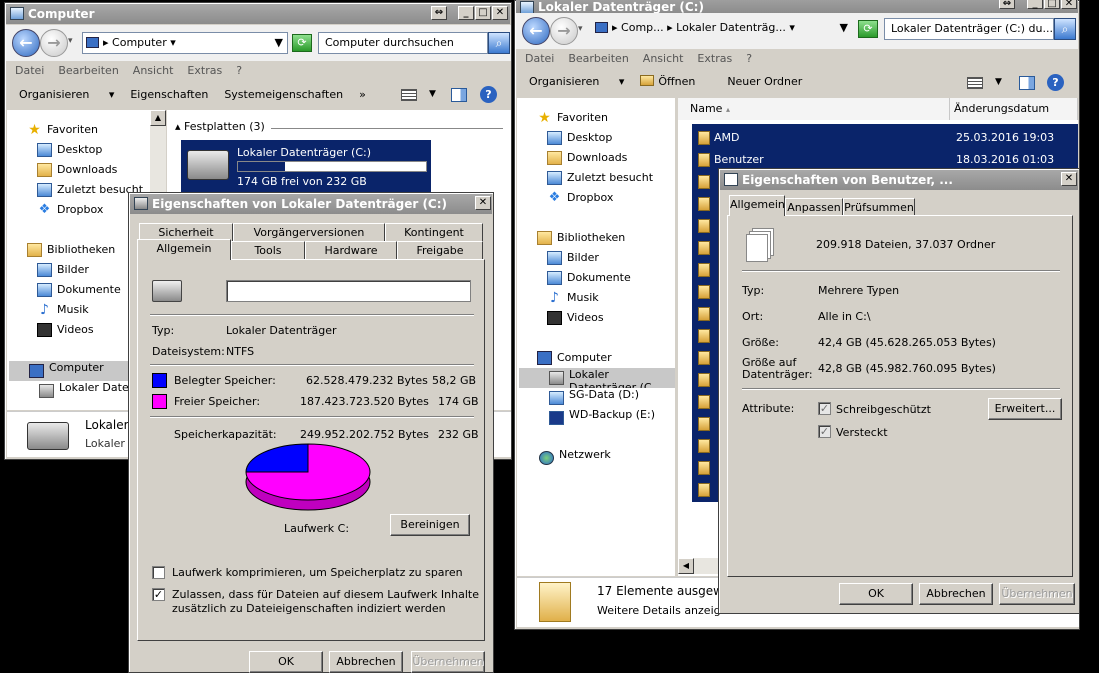  What do you see at coordinates (1035, 4) in the screenshot?
I see `minimize-button: _` at bounding box center [1035, 4].